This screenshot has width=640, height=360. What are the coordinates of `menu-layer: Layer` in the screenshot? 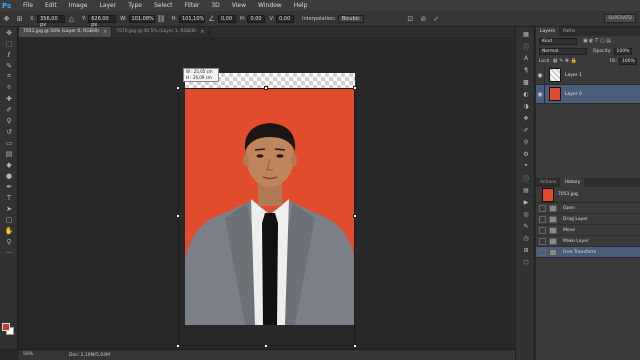 It's located at (107, 5).